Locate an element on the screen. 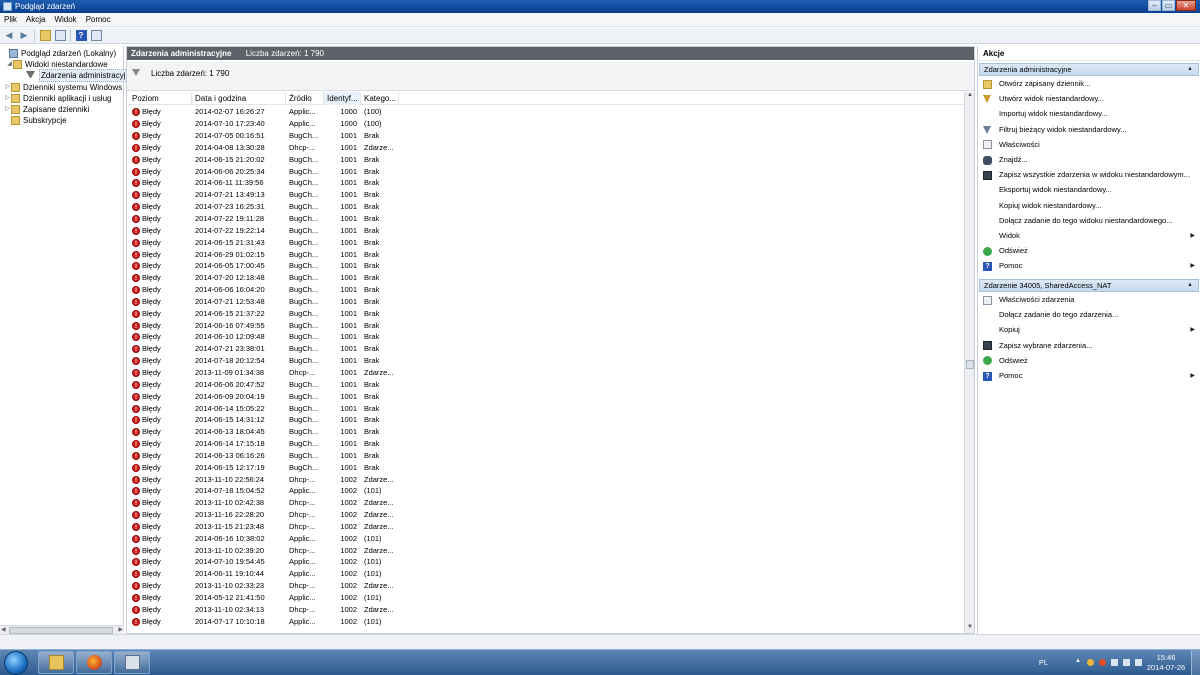 This screenshot has width=1200, height=675. action-item: Widok ▶ is located at coordinates (1090, 236).